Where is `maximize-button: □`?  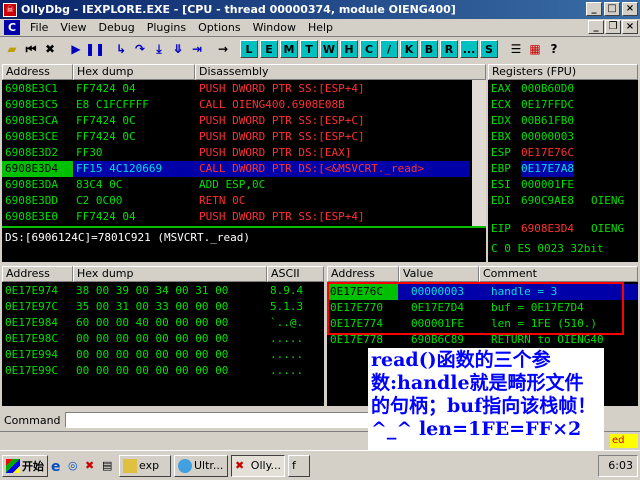 maximize-button: □ is located at coordinates (612, 9).